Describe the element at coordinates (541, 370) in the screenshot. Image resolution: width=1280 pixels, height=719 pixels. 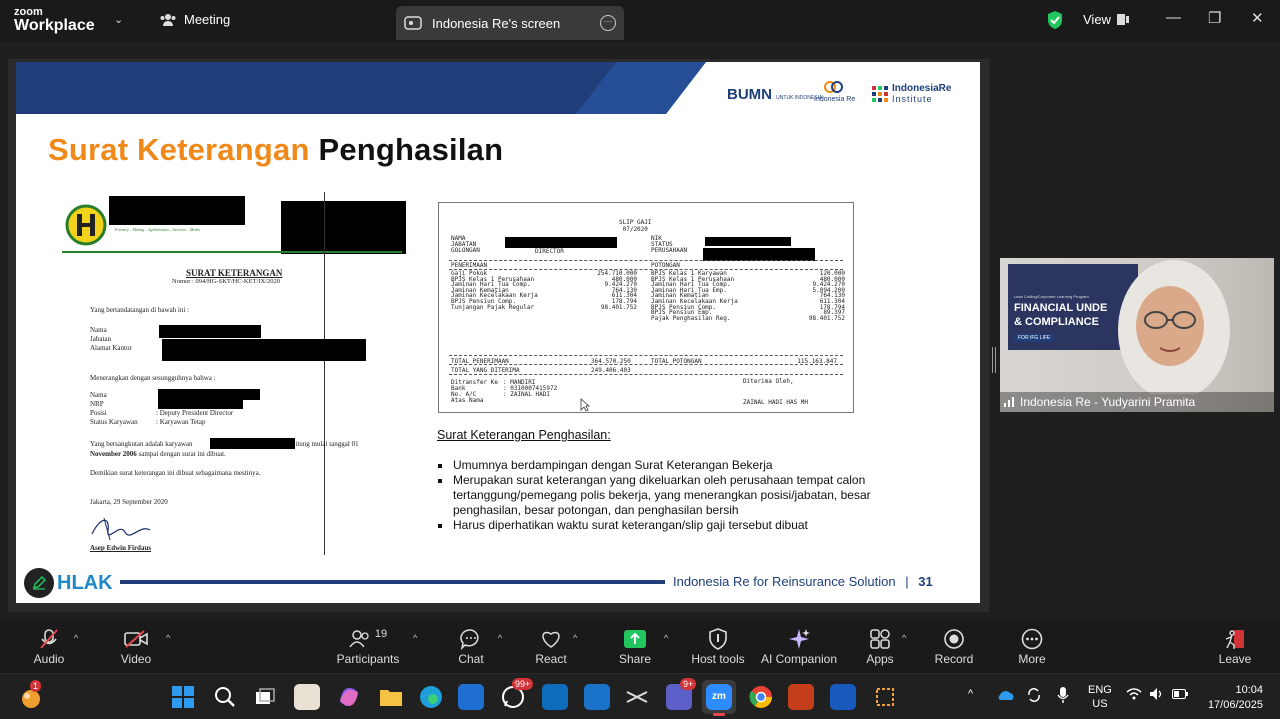
I see `total-received-row: TOTAL YANG DITERIMA 249.406.403` at that location.